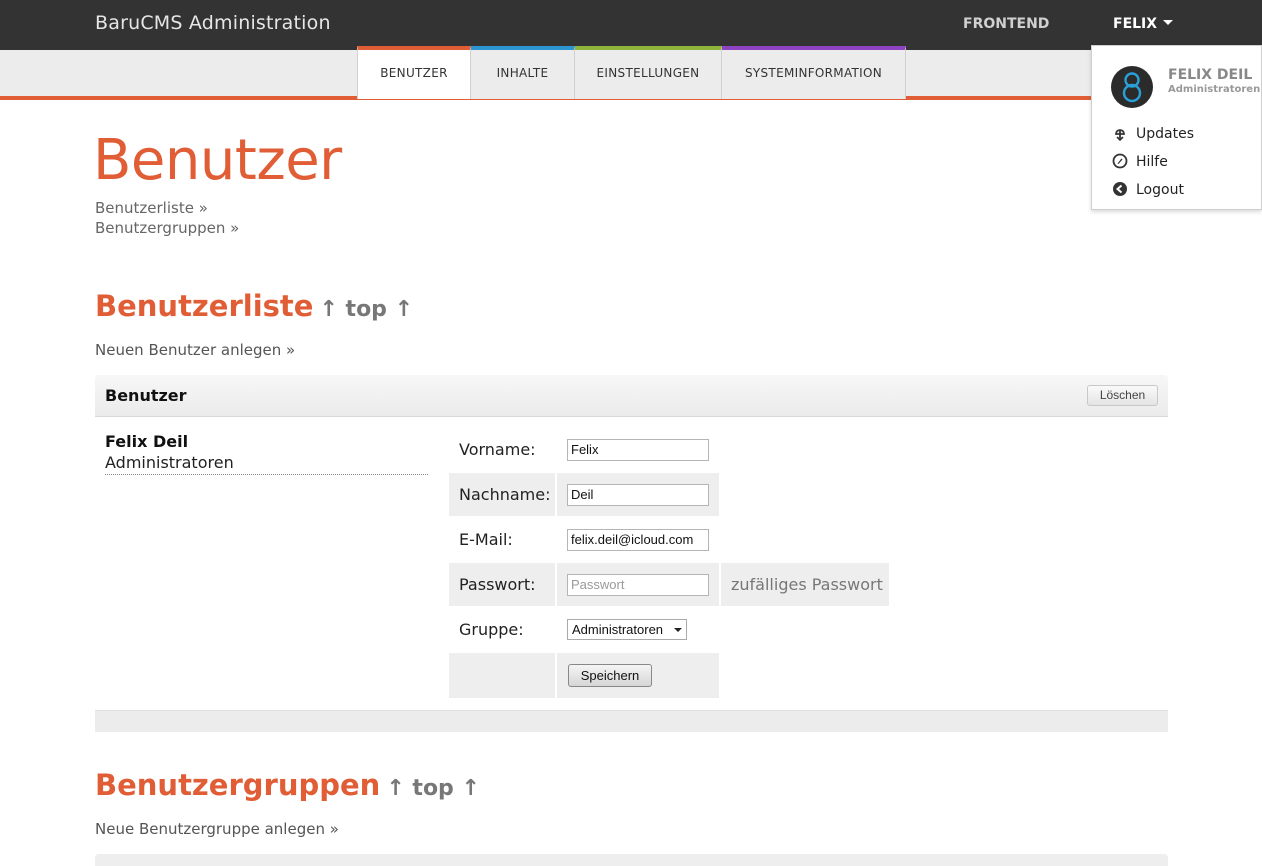  Describe the element at coordinates (238, 785) in the screenshot. I see `section-title-text: Benutzergruppen` at that location.